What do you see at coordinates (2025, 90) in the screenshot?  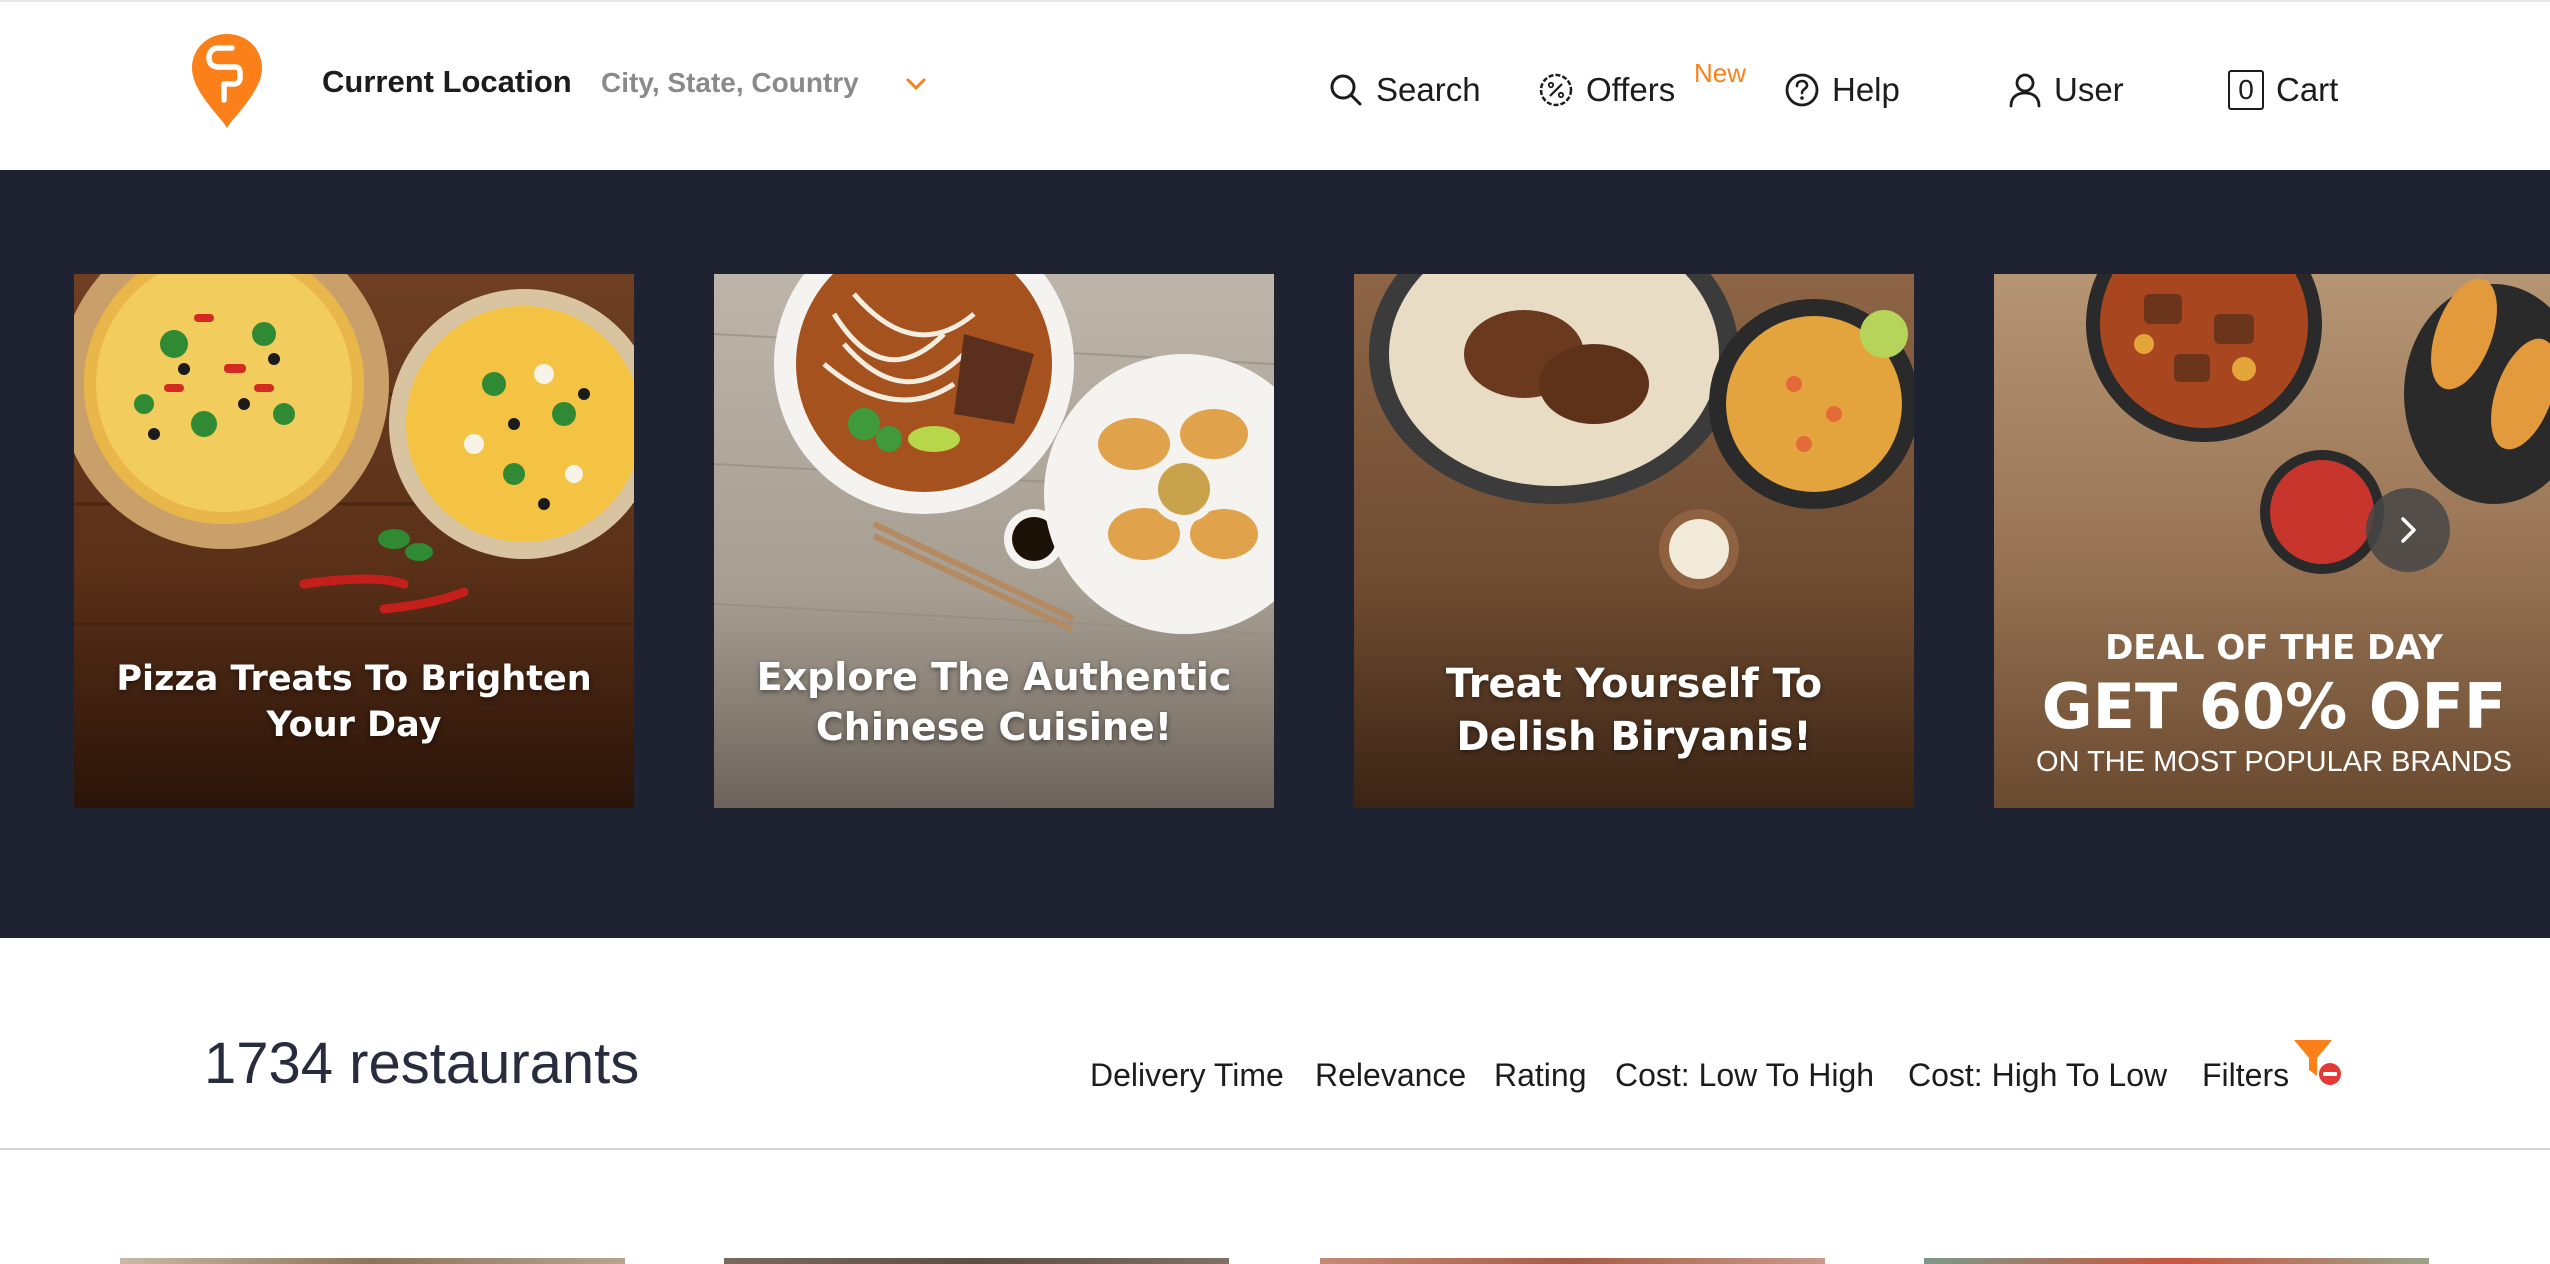 I see `user-icon` at bounding box center [2025, 90].